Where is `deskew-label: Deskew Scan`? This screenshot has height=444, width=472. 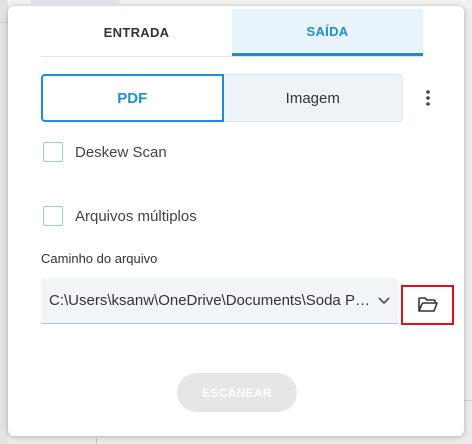 deskew-label: Deskew Scan is located at coordinates (121, 152).